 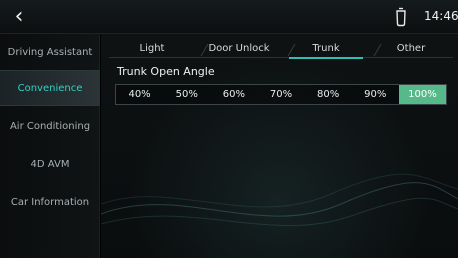 What do you see at coordinates (375, 94) in the screenshot?
I see `angle-option-90: 90%` at bounding box center [375, 94].